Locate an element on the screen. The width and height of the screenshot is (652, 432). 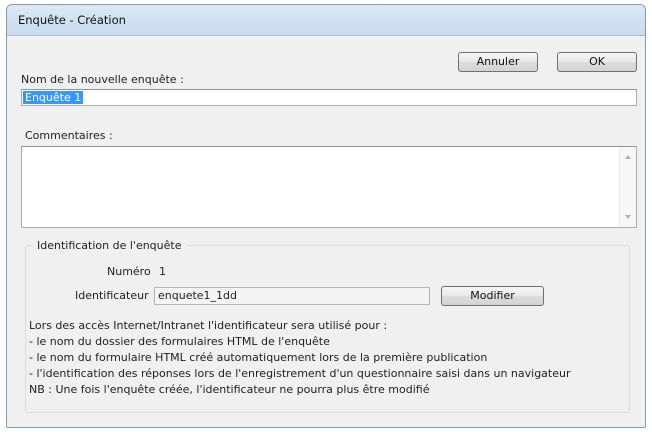
identifier-value: enquete1_1dd is located at coordinates (198, 295).